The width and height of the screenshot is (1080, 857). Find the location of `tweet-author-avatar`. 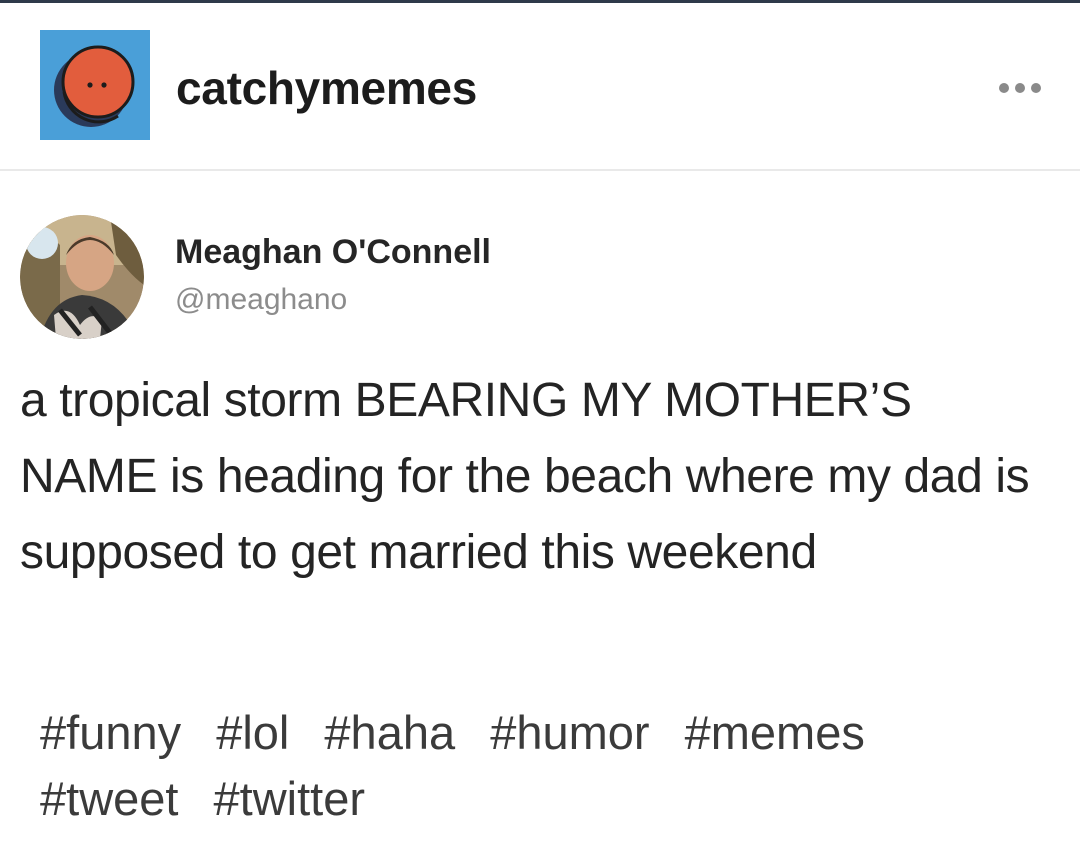

tweet-author-avatar is located at coordinates (82, 277).